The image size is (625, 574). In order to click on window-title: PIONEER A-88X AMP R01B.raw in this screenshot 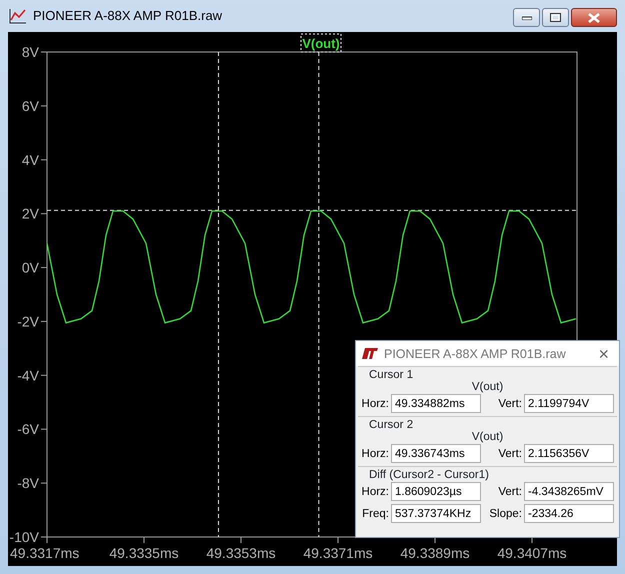, I will do `click(127, 16)`.